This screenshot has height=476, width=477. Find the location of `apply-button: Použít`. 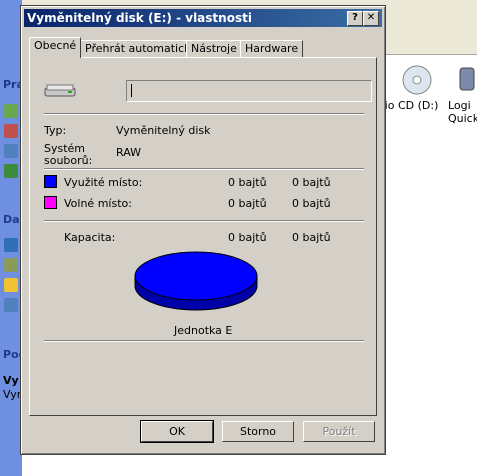

apply-button: Použít is located at coordinates (339, 431).